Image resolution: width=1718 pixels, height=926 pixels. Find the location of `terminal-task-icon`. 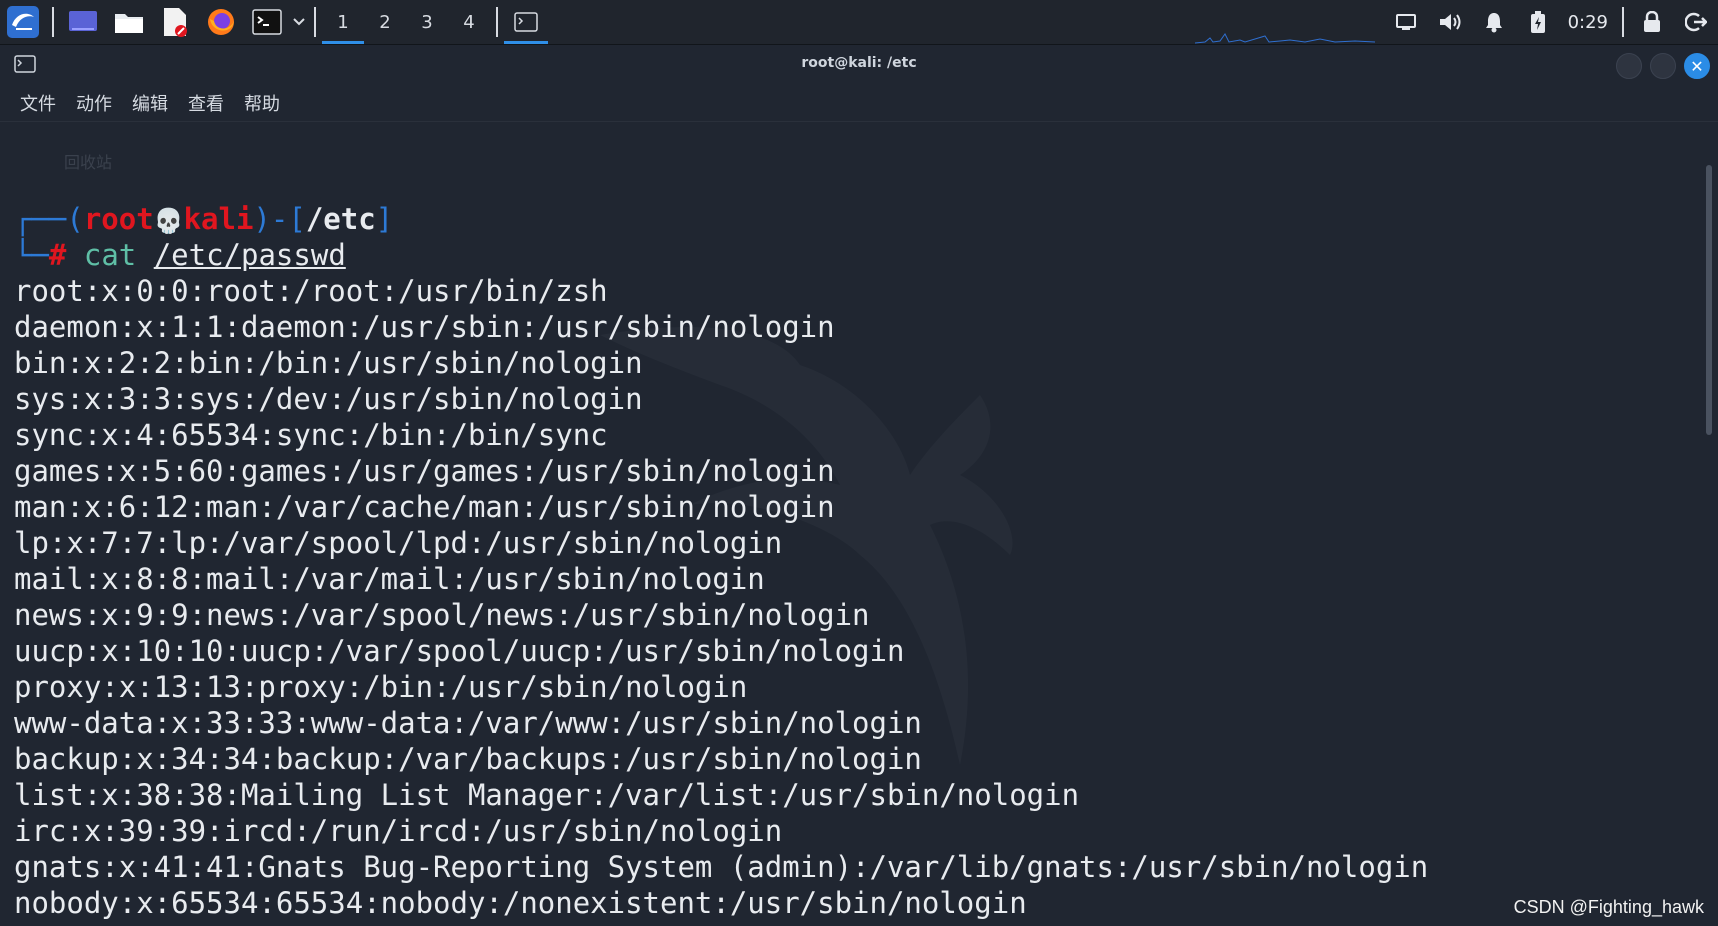

terminal-task-icon is located at coordinates (526, 22).